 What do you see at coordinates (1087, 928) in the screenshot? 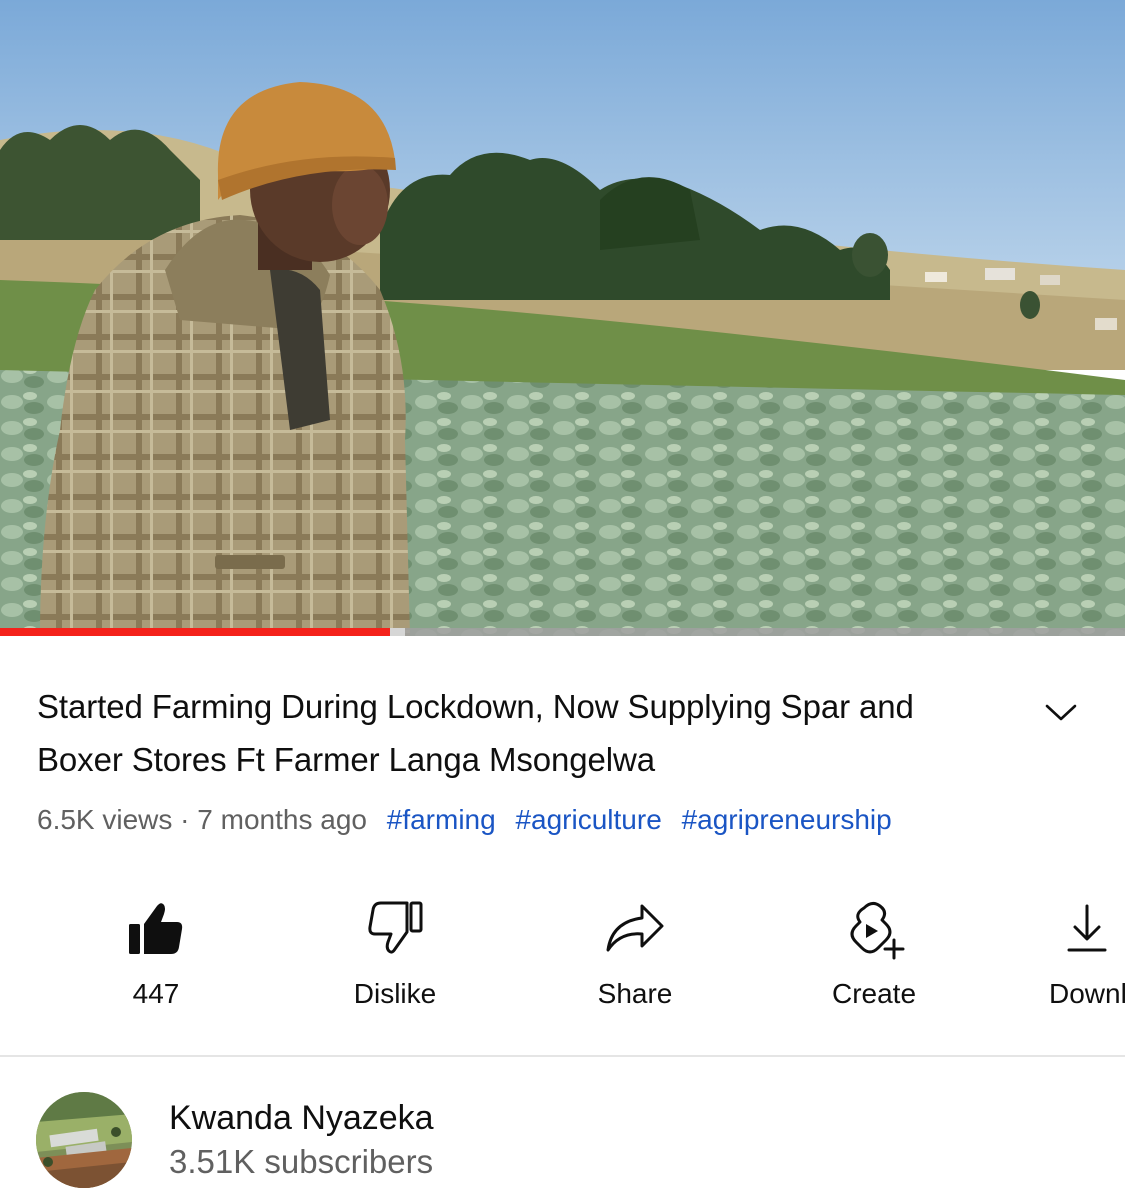
I see `download-icon` at bounding box center [1087, 928].